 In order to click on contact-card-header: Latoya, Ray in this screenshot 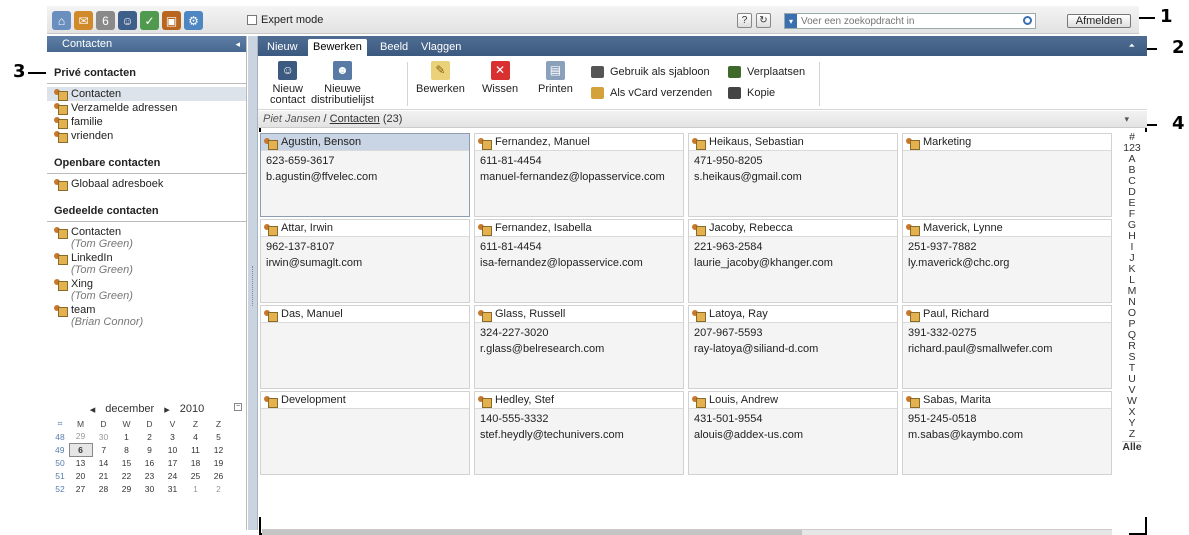, I will do `click(793, 314)`.